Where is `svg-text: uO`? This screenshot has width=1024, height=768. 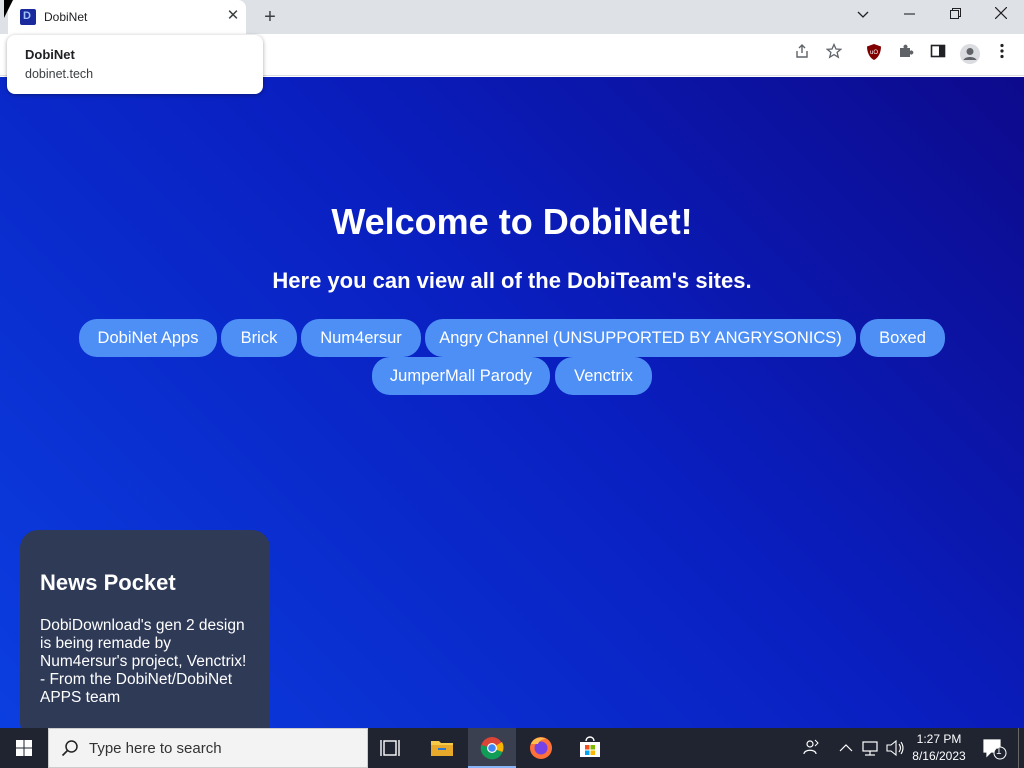 svg-text: uO is located at coordinates (874, 53).